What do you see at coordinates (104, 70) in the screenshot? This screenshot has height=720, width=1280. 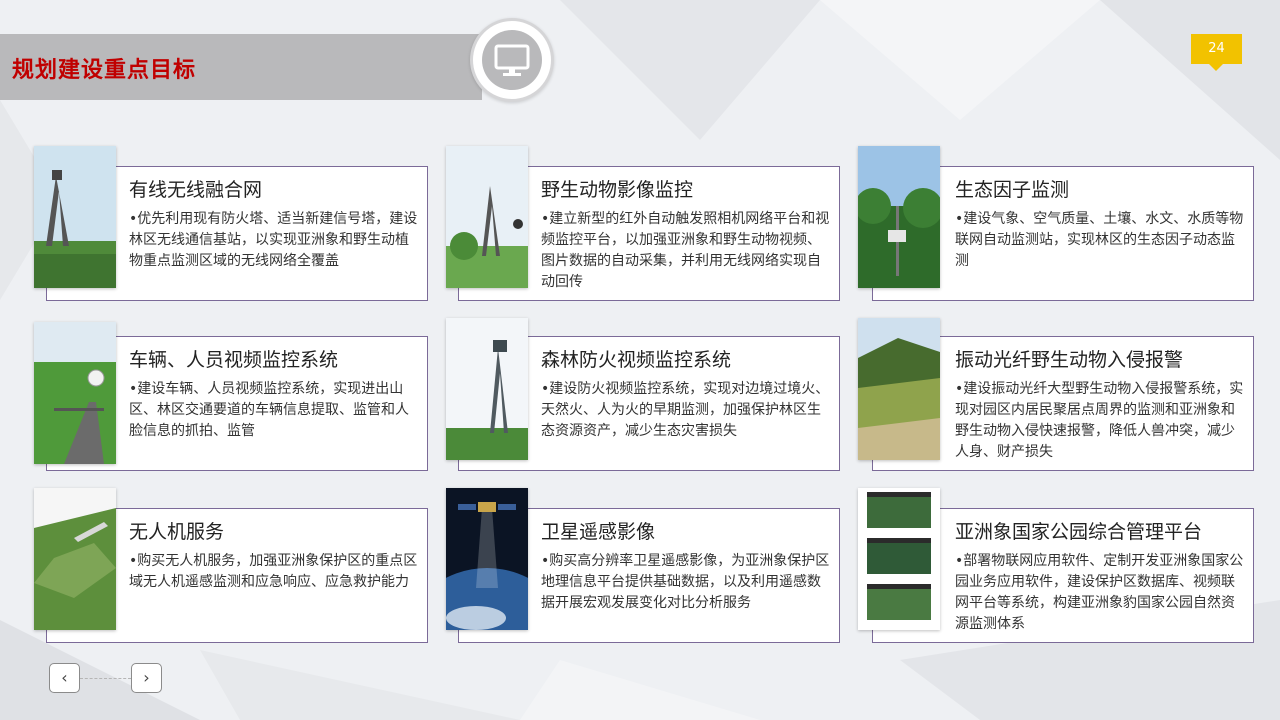 I see `page-title: 规划建设重点目标` at bounding box center [104, 70].